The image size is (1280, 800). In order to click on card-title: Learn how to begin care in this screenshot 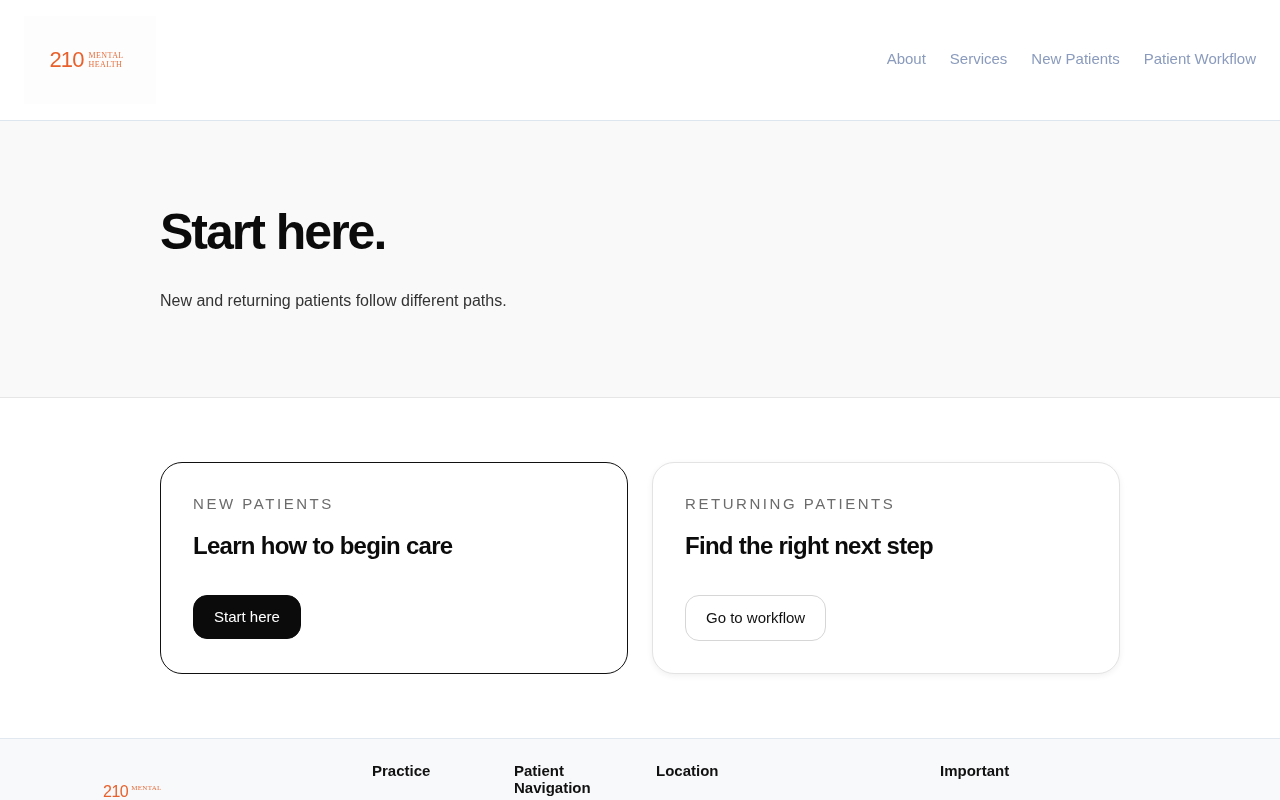, I will do `click(323, 546)`.